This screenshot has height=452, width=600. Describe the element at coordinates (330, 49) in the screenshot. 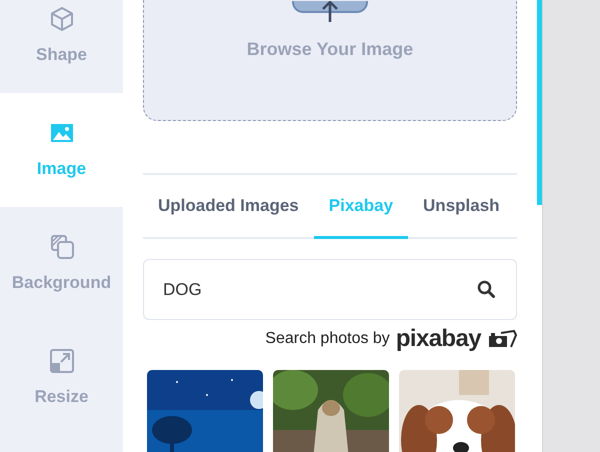

I see `upload-label: Browse Your Image` at that location.